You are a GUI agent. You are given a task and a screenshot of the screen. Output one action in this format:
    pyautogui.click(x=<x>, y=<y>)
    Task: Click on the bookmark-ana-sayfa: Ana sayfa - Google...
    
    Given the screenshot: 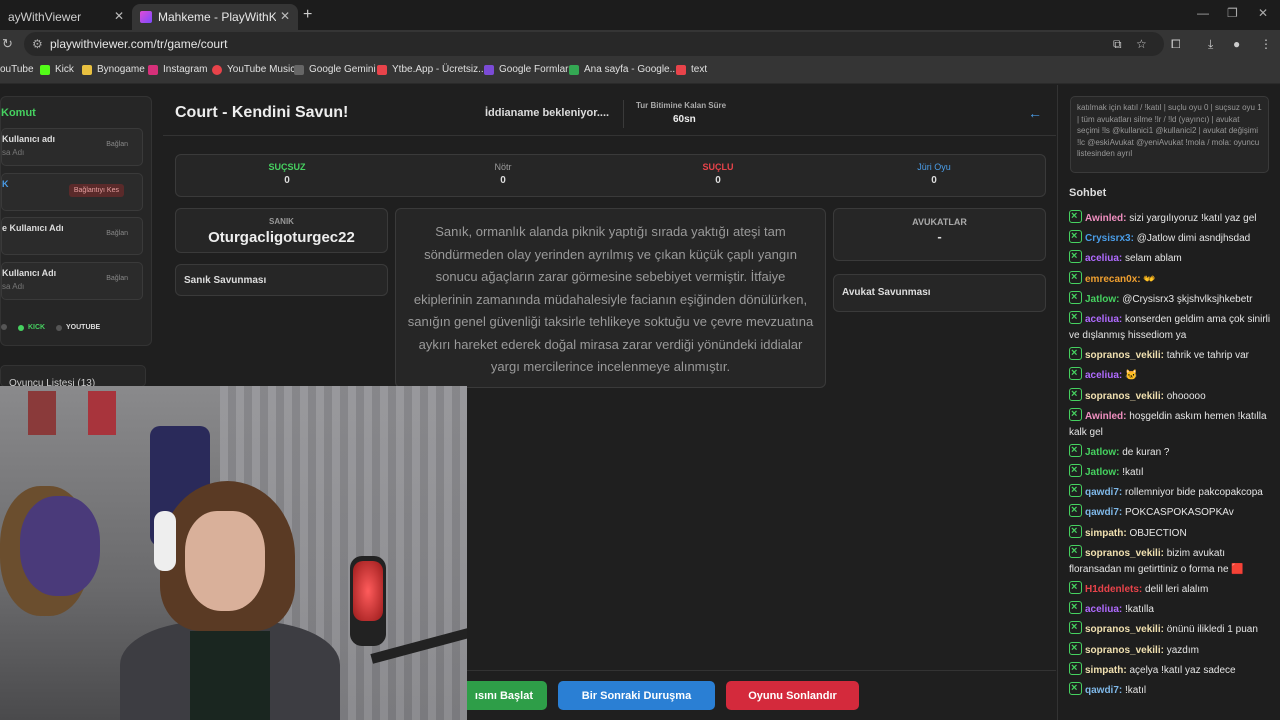 What is the action you would take?
    pyautogui.click(x=623, y=69)
    